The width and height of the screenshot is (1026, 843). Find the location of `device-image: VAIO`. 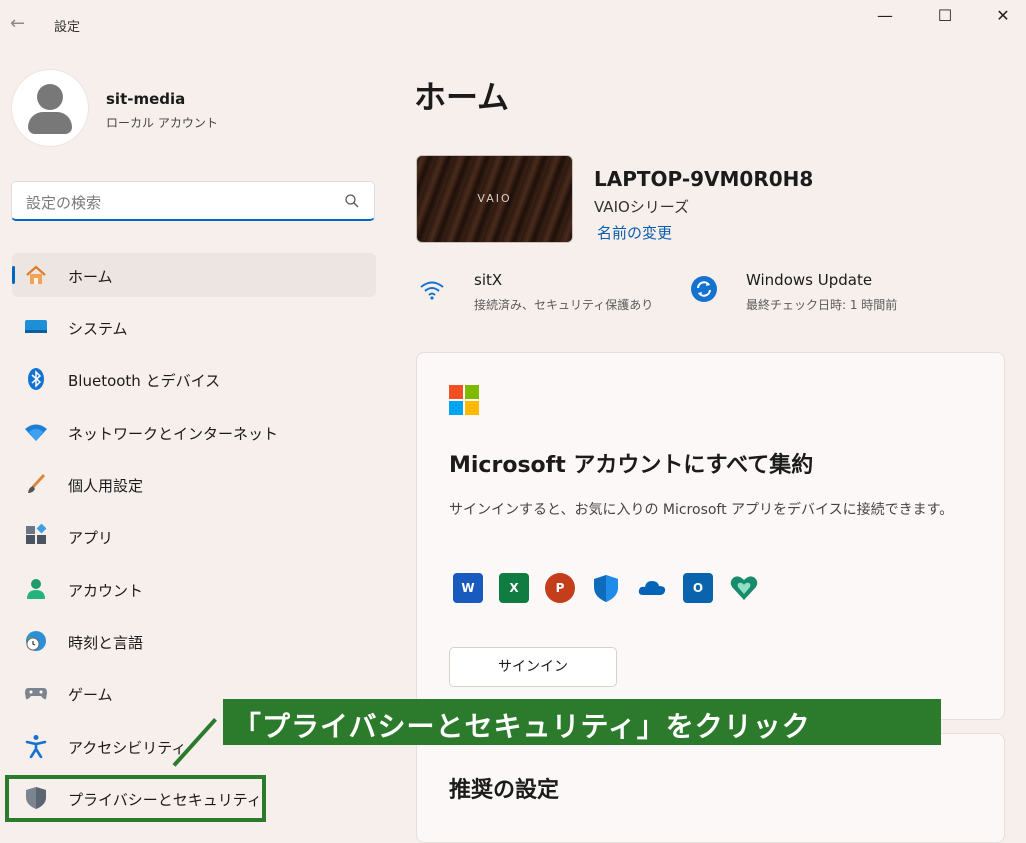

device-image: VAIO is located at coordinates (494, 199).